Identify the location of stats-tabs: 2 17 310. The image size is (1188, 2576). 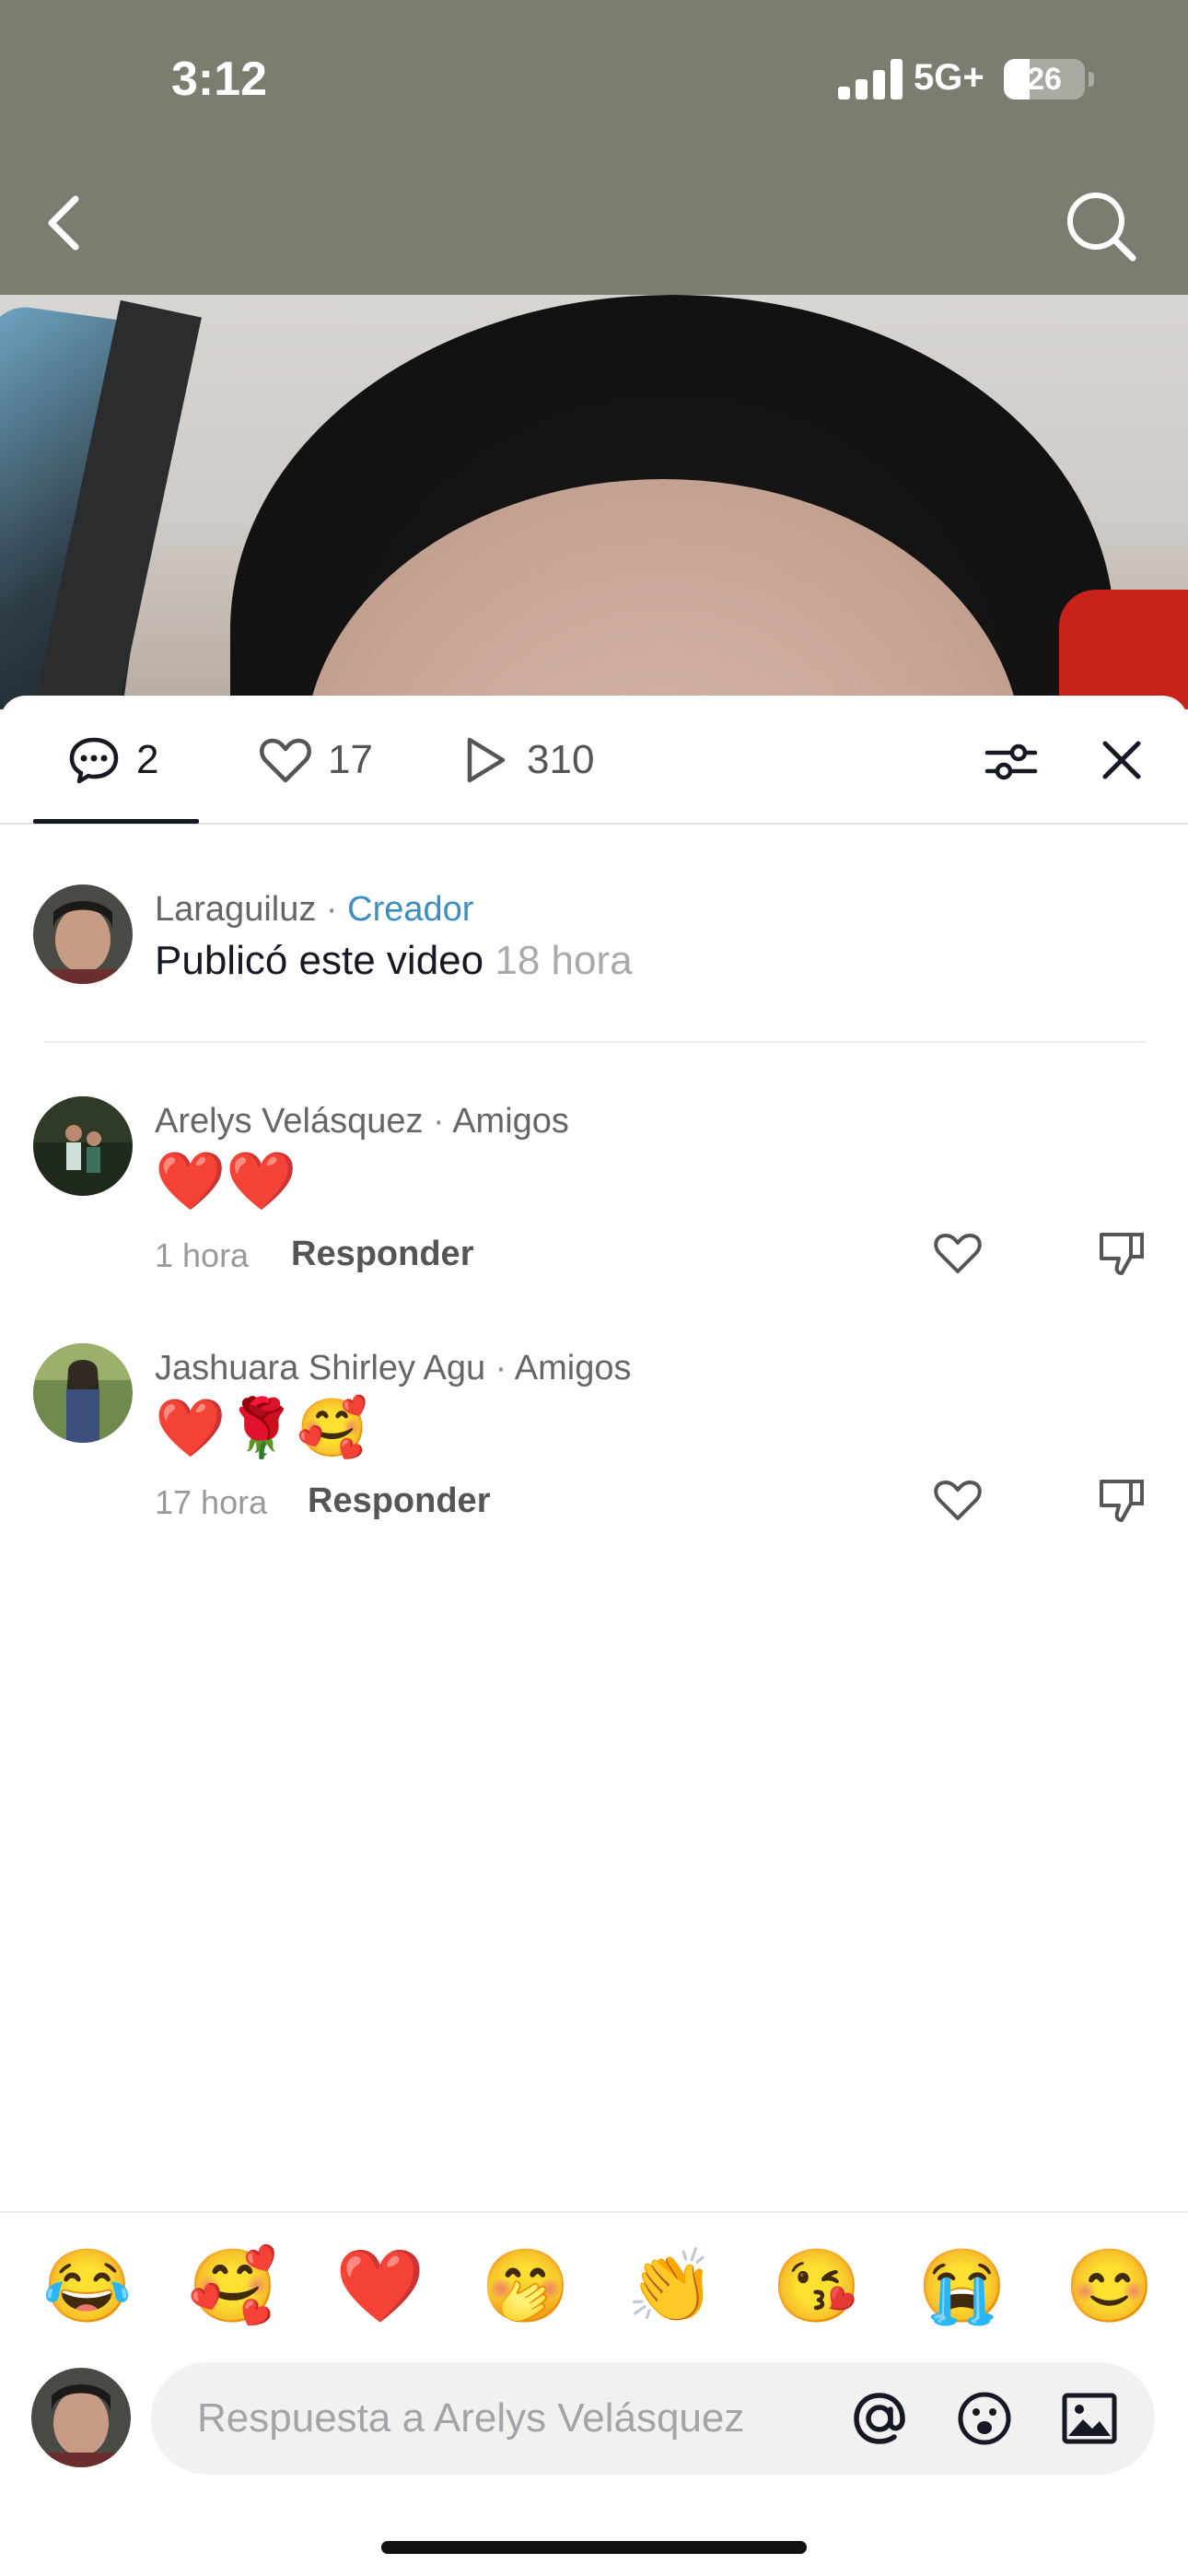
(594, 760).